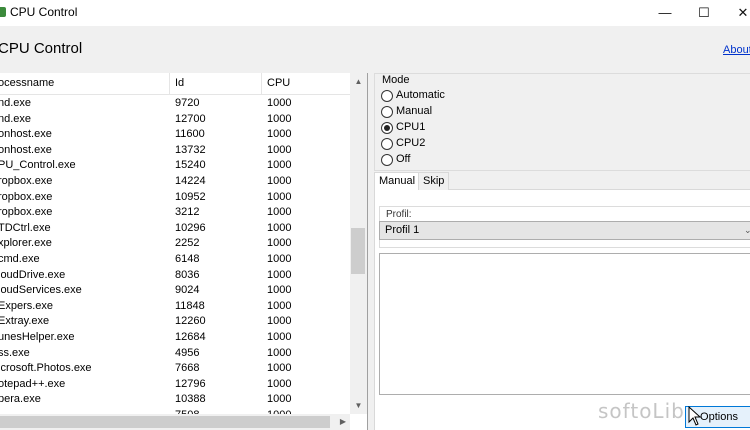 This screenshot has width=750, height=430. Describe the element at coordinates (187, 243) in the screenshot. I see `process-id-cell: 2252` at that location.